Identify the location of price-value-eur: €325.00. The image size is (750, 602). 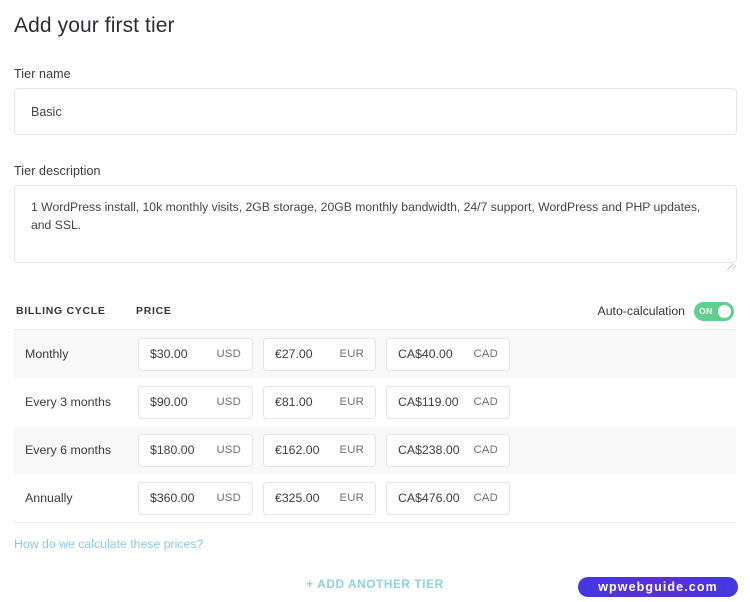
(297, 498).